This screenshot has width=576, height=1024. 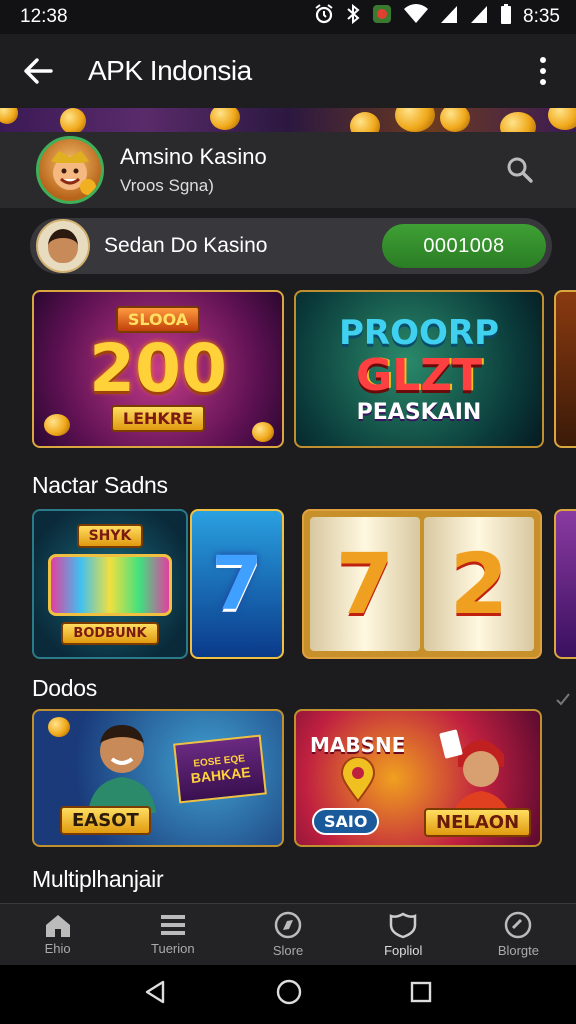 What do you see at coordinates (288, 950) in the screenshot?
I see `nav-label: Slore` at bounding box center [288, 950].